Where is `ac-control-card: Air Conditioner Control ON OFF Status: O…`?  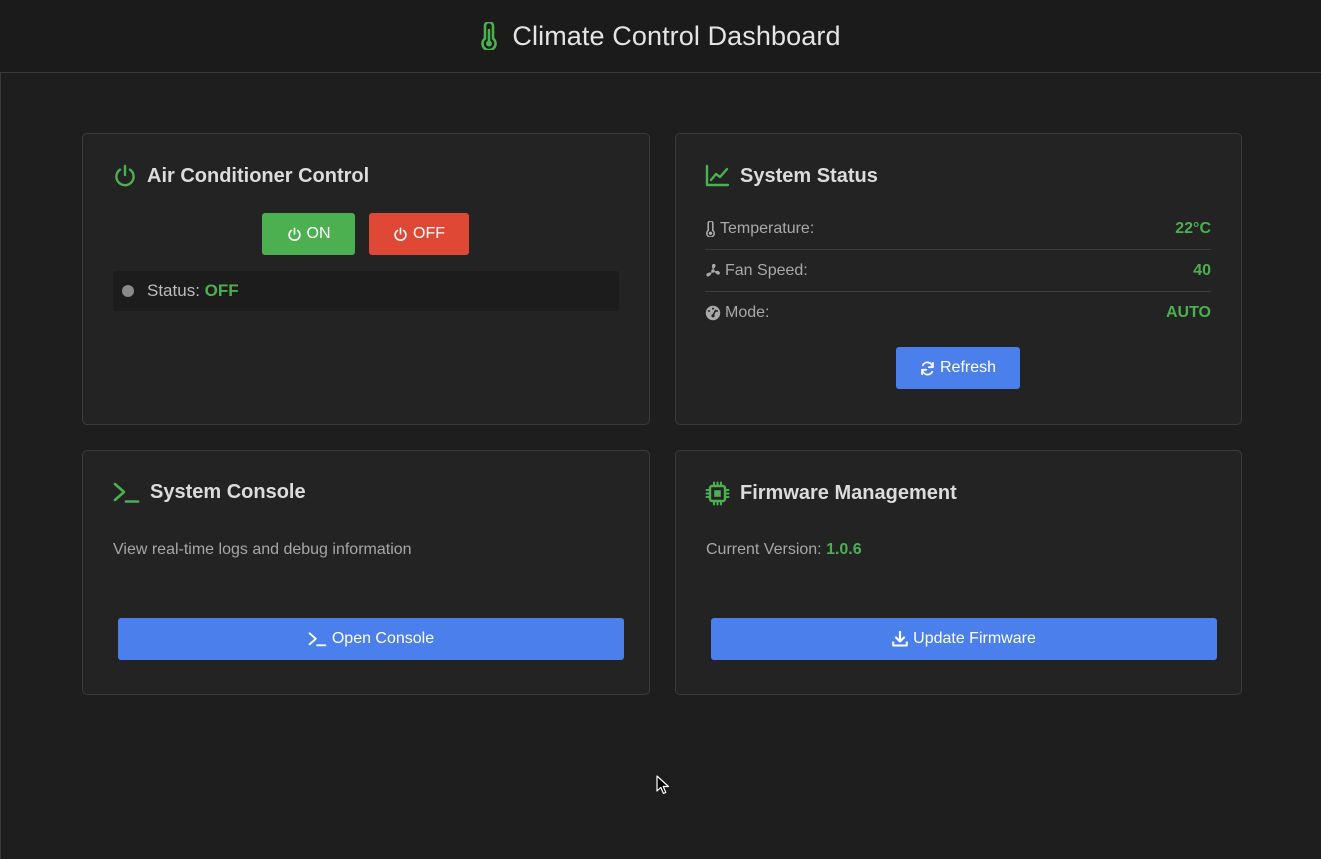
ac-control-card: Air Conditioner Control ON OFF Status: O… is located at coordinates (366, 279).